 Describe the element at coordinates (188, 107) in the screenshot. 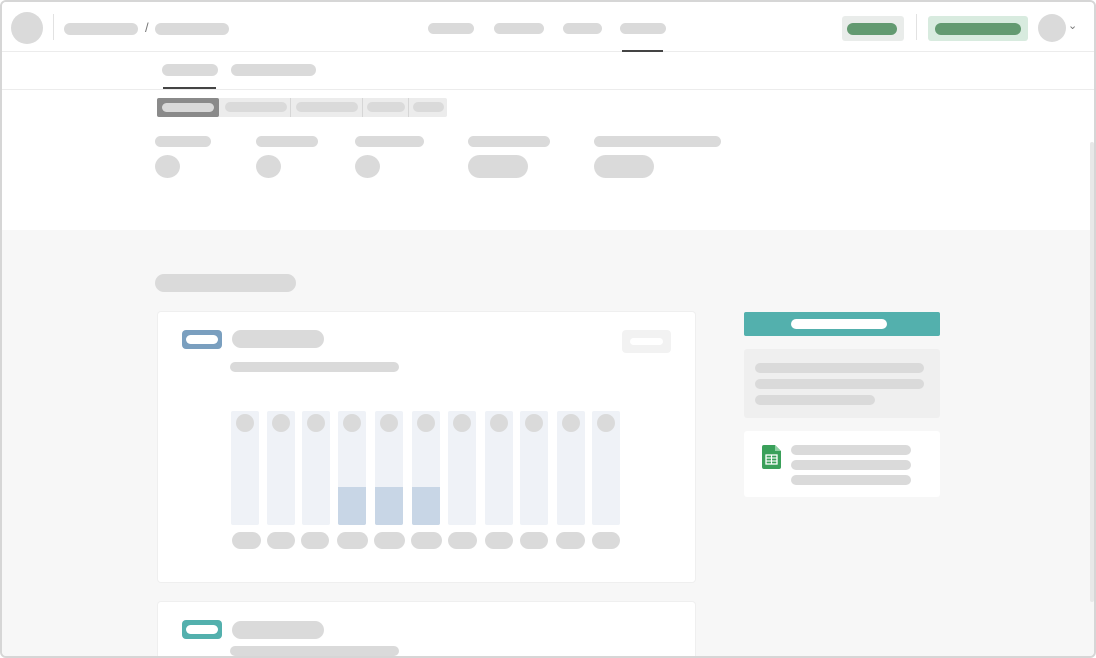

I see `segment-option-active` at that location.